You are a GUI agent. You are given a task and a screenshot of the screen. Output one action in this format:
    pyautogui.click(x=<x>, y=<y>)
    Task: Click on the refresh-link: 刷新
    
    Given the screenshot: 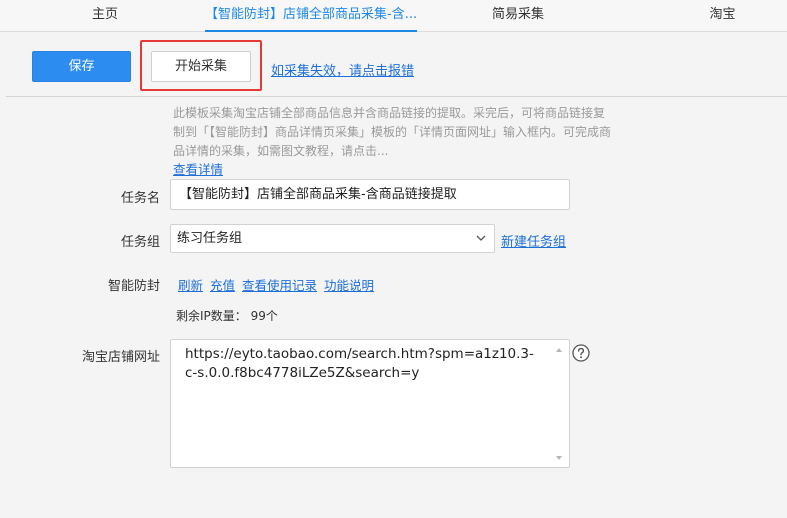 What is the action you would take?
    pyautogui.click(x=190, y=285)
    